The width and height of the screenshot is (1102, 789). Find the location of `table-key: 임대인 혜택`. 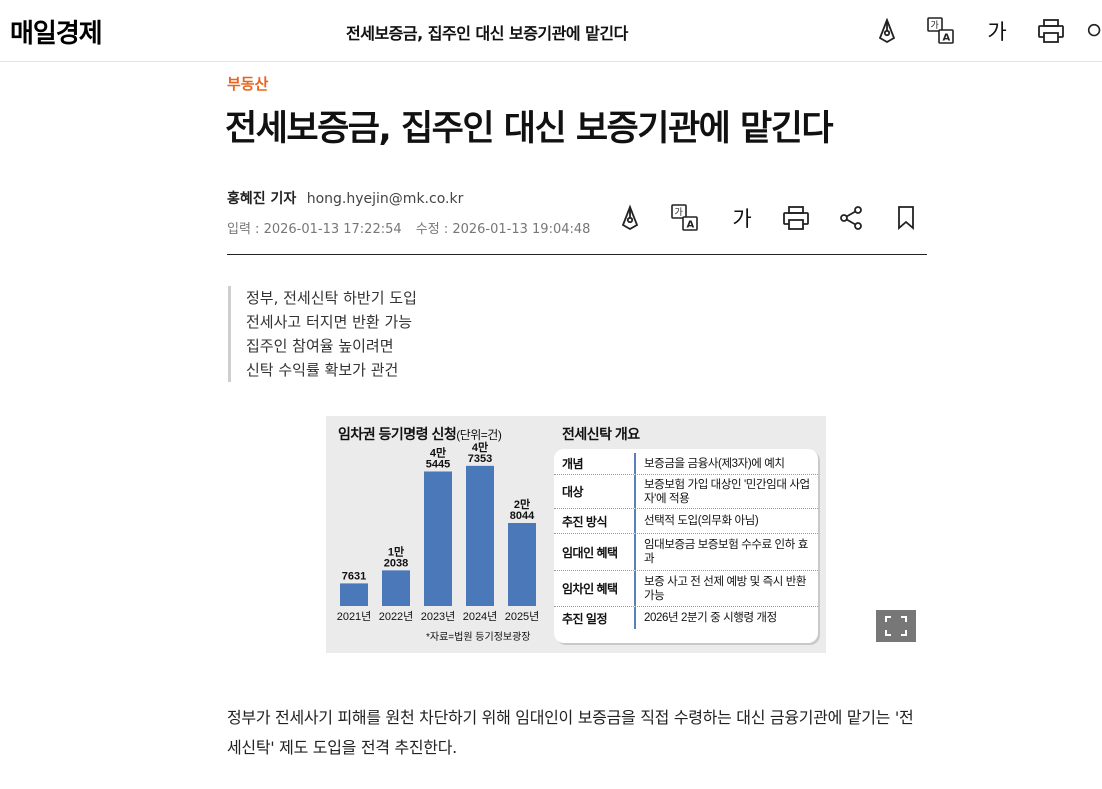

table-key: 임대인 혜택 is located at coordinates (590, 552).